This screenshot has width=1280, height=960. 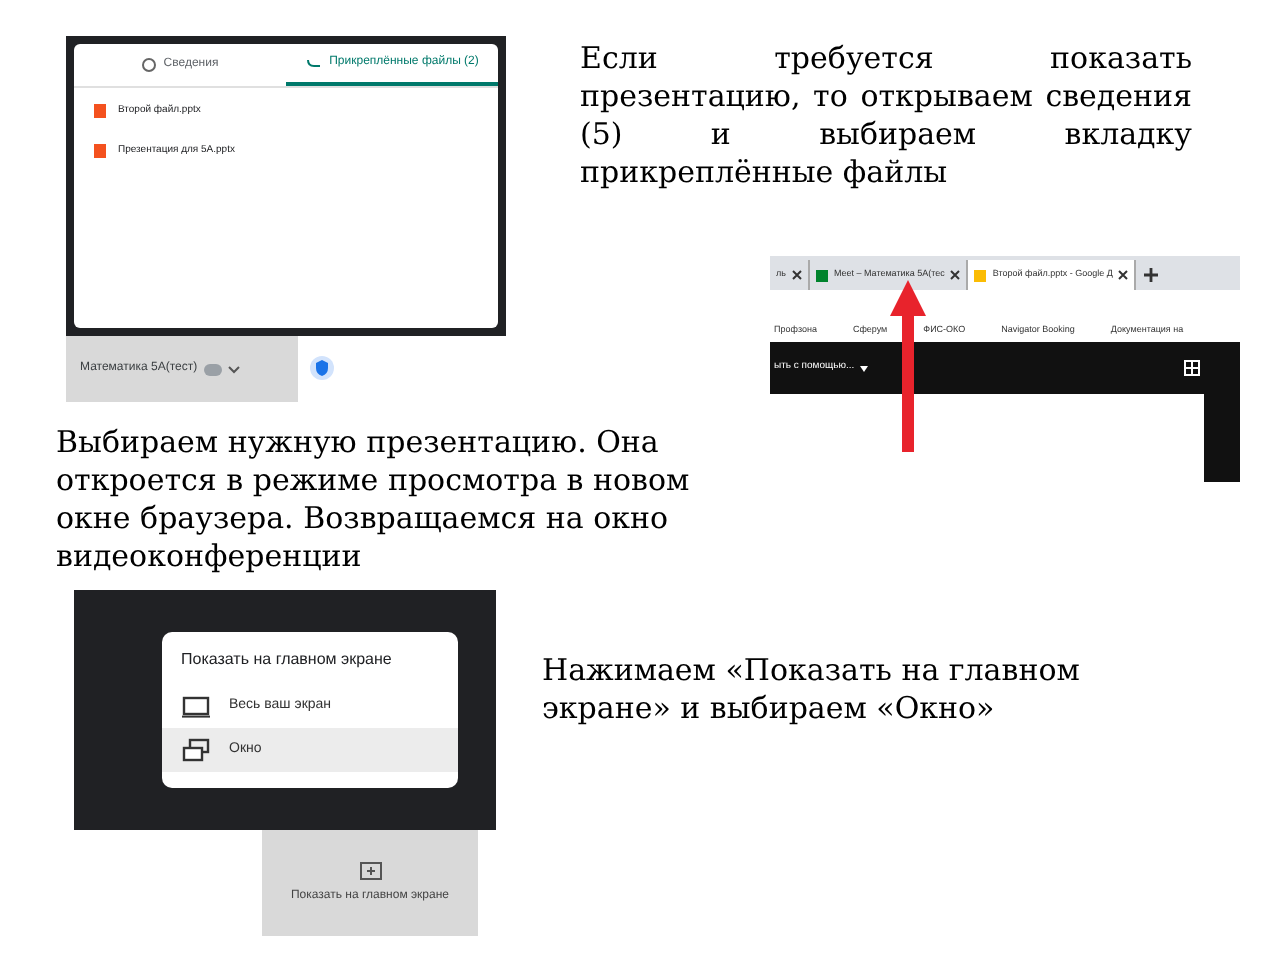 What do you see at coordinates (374, 500) in the screenshot?
I see `instruction-text: Выбираем нужную презентацию. Она откроется в режиме просмотра в новом окне браузера. Возвращаемся на окно видеоконференции` at bounding box center [374, 500].